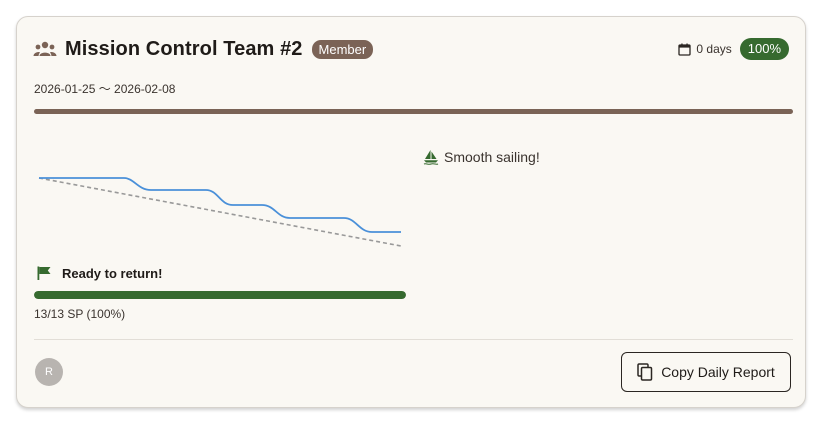  I want to click on avatar: R, so click(49, 372).